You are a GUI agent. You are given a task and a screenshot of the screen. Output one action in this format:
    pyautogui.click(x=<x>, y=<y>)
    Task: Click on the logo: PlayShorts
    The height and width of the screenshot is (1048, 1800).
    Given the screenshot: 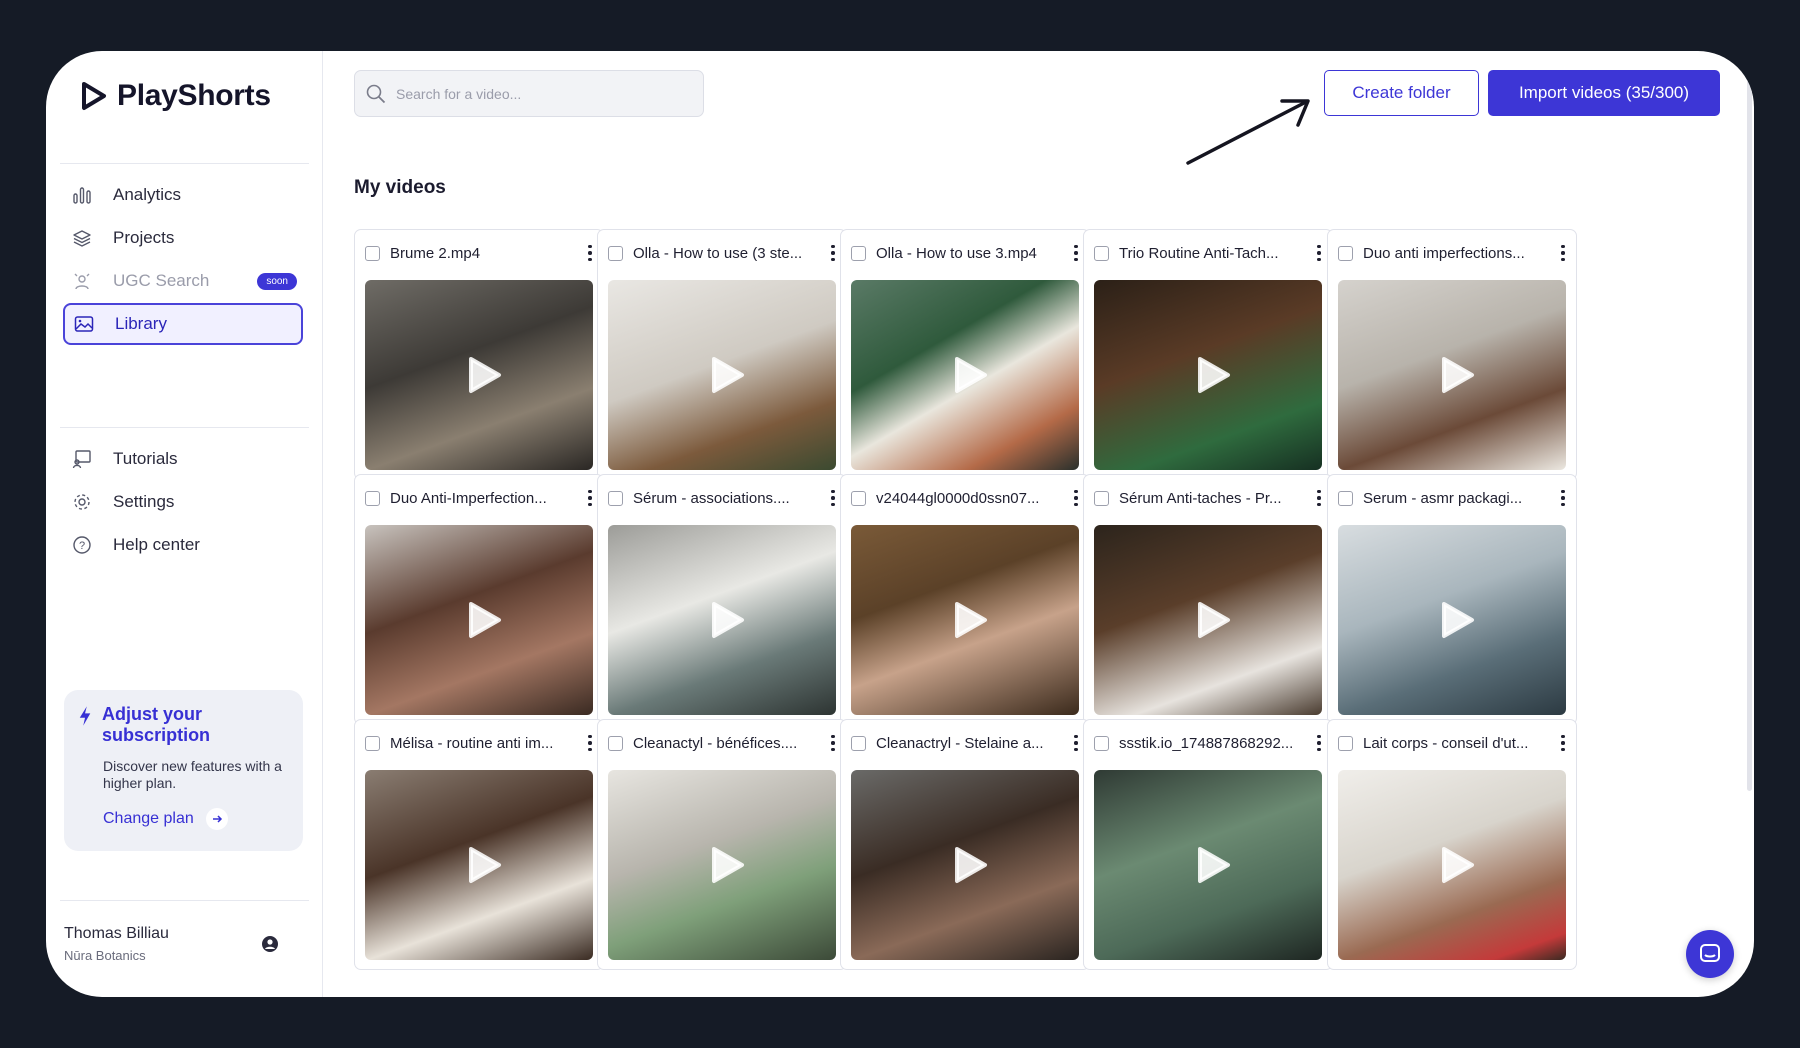 What is the action you would take?
    pyautogui.click(x=176, y=96)
    